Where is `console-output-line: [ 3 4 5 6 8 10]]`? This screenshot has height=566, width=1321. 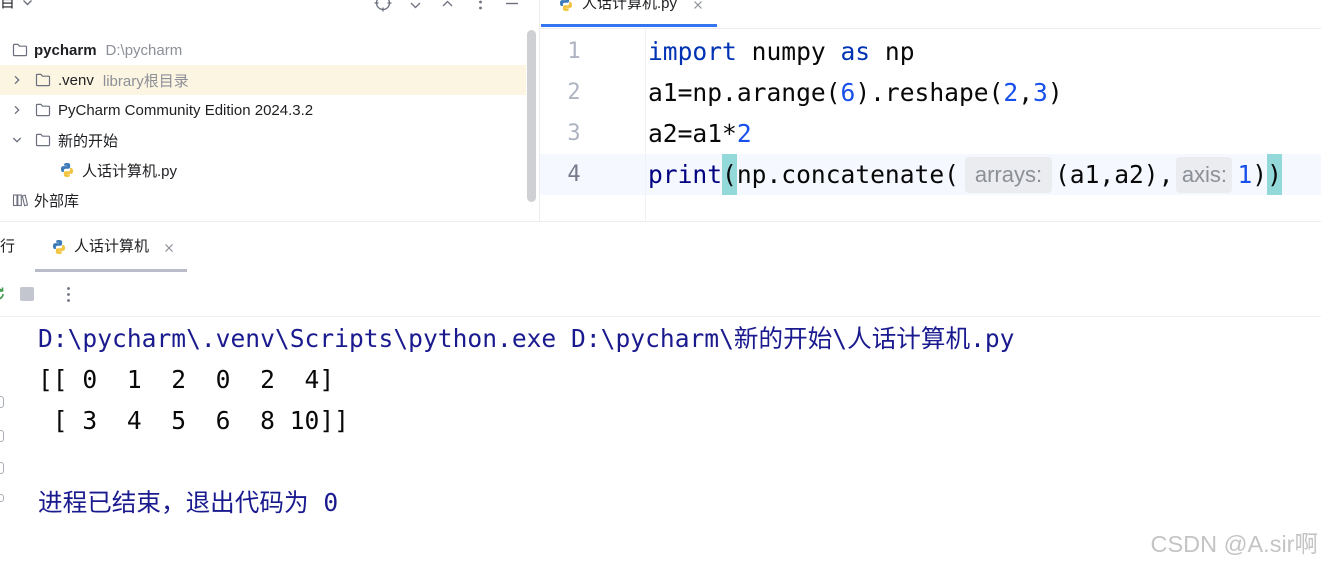 console-output-line: [ 3 4 5 6 8 10]] is located at coordinates (193, 420).